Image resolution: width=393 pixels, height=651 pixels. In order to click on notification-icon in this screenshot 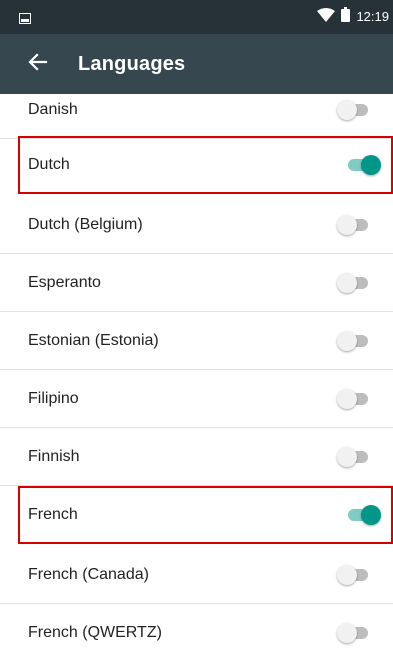, I will do `click(25, 17)`.